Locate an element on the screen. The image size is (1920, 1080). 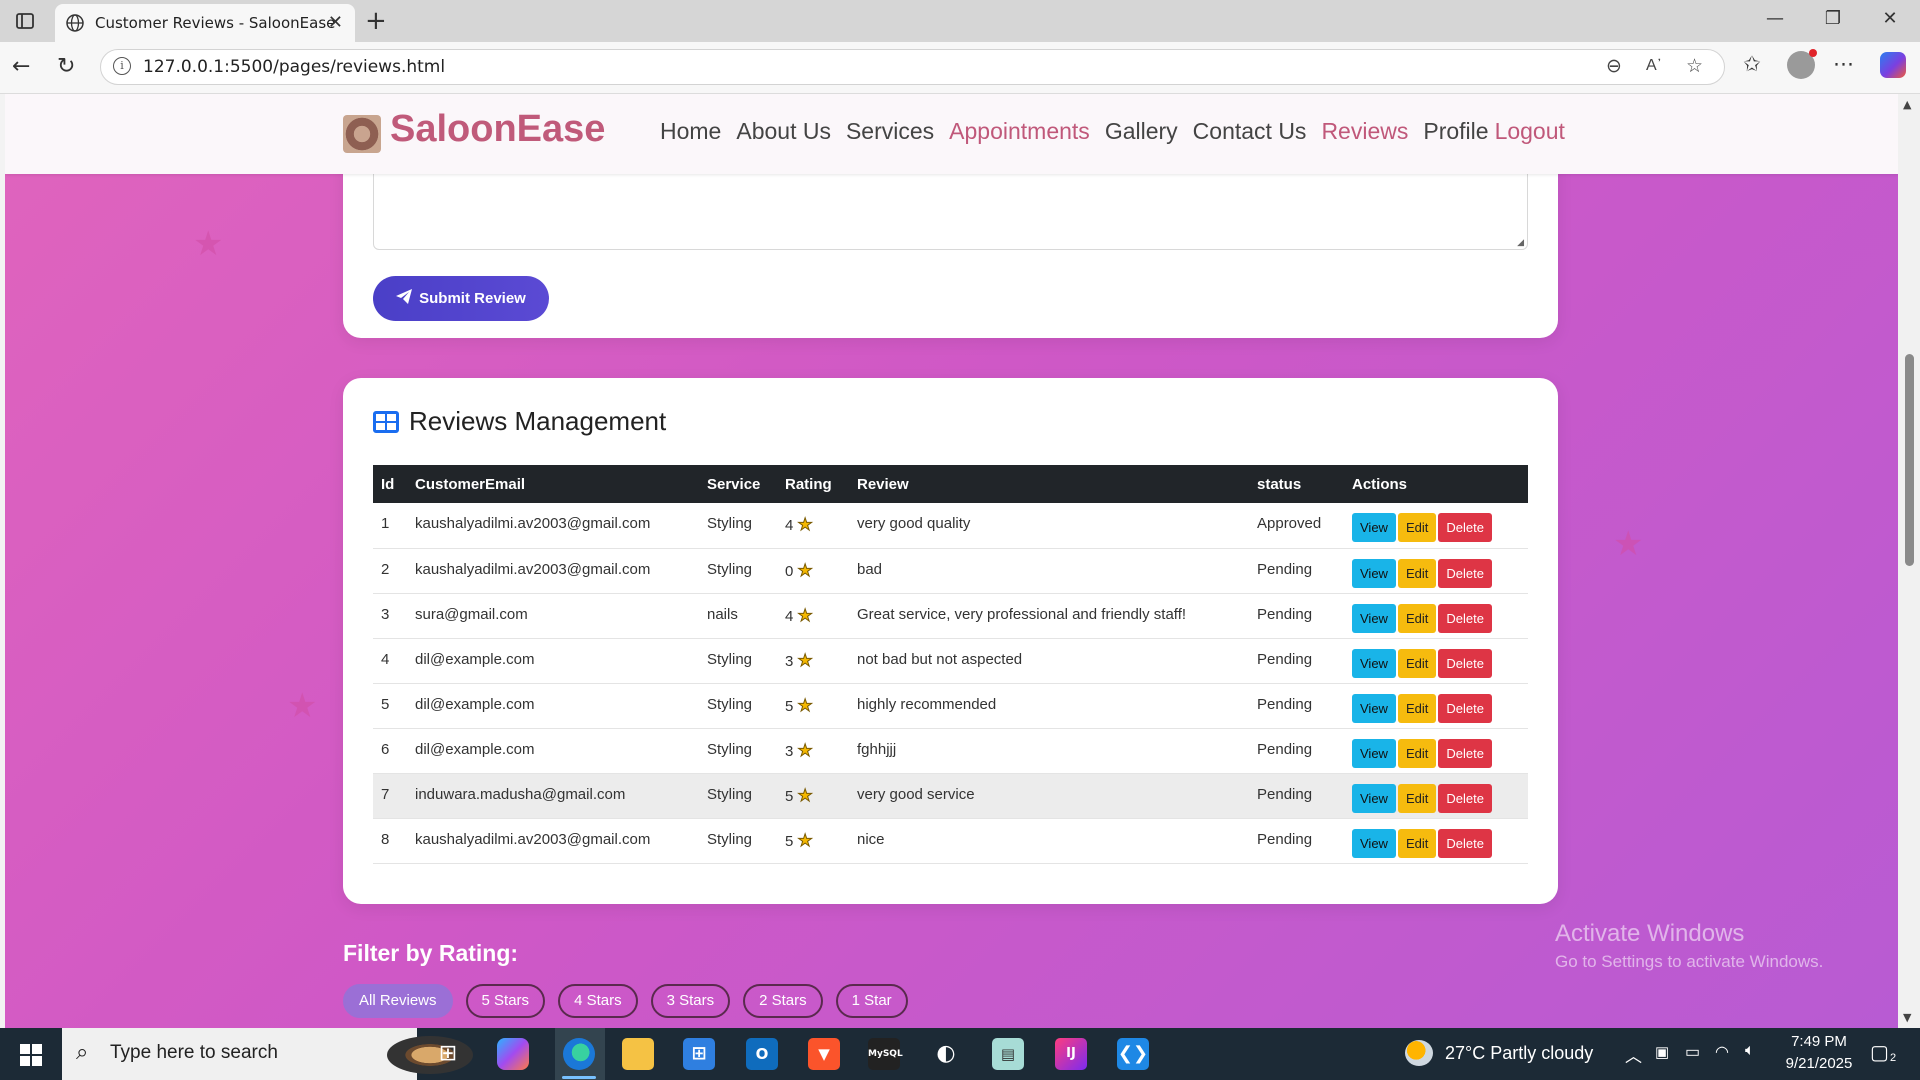
filter-3-stars: 3 Stars is located at coordinates (690, 1001).